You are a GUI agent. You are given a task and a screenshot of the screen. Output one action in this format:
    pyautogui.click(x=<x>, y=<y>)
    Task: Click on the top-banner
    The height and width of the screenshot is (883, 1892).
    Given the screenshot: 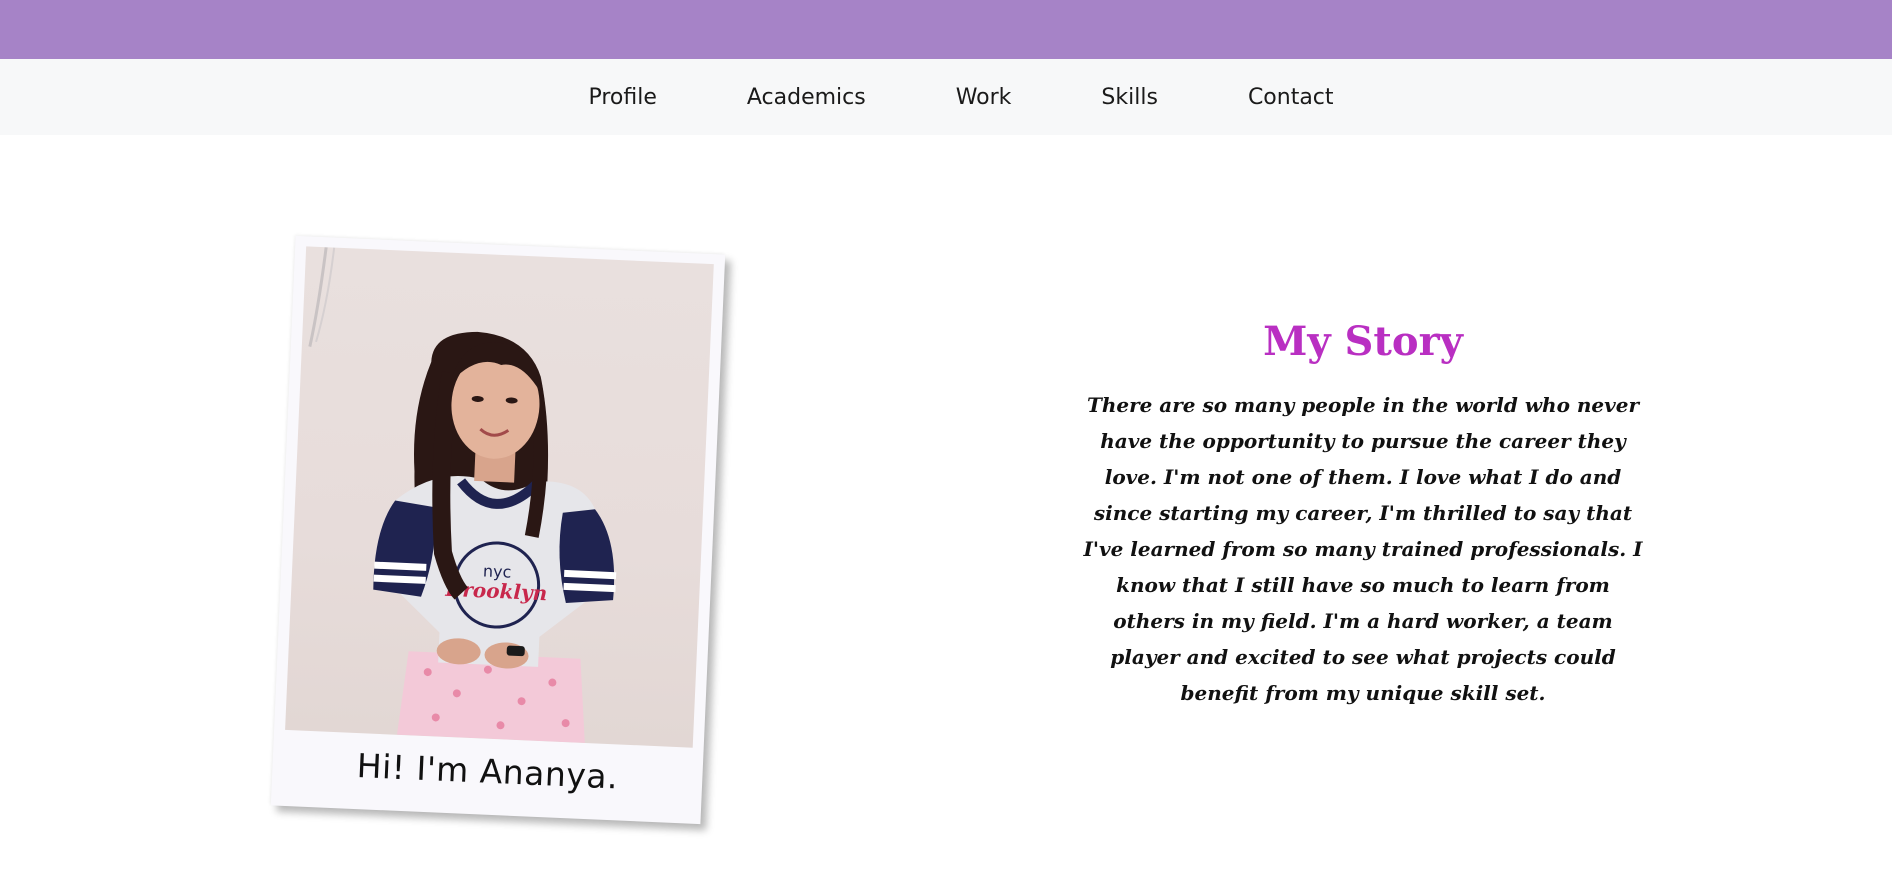 What is the action you would take?
    pyautogui.click(x=946, y=29)
    